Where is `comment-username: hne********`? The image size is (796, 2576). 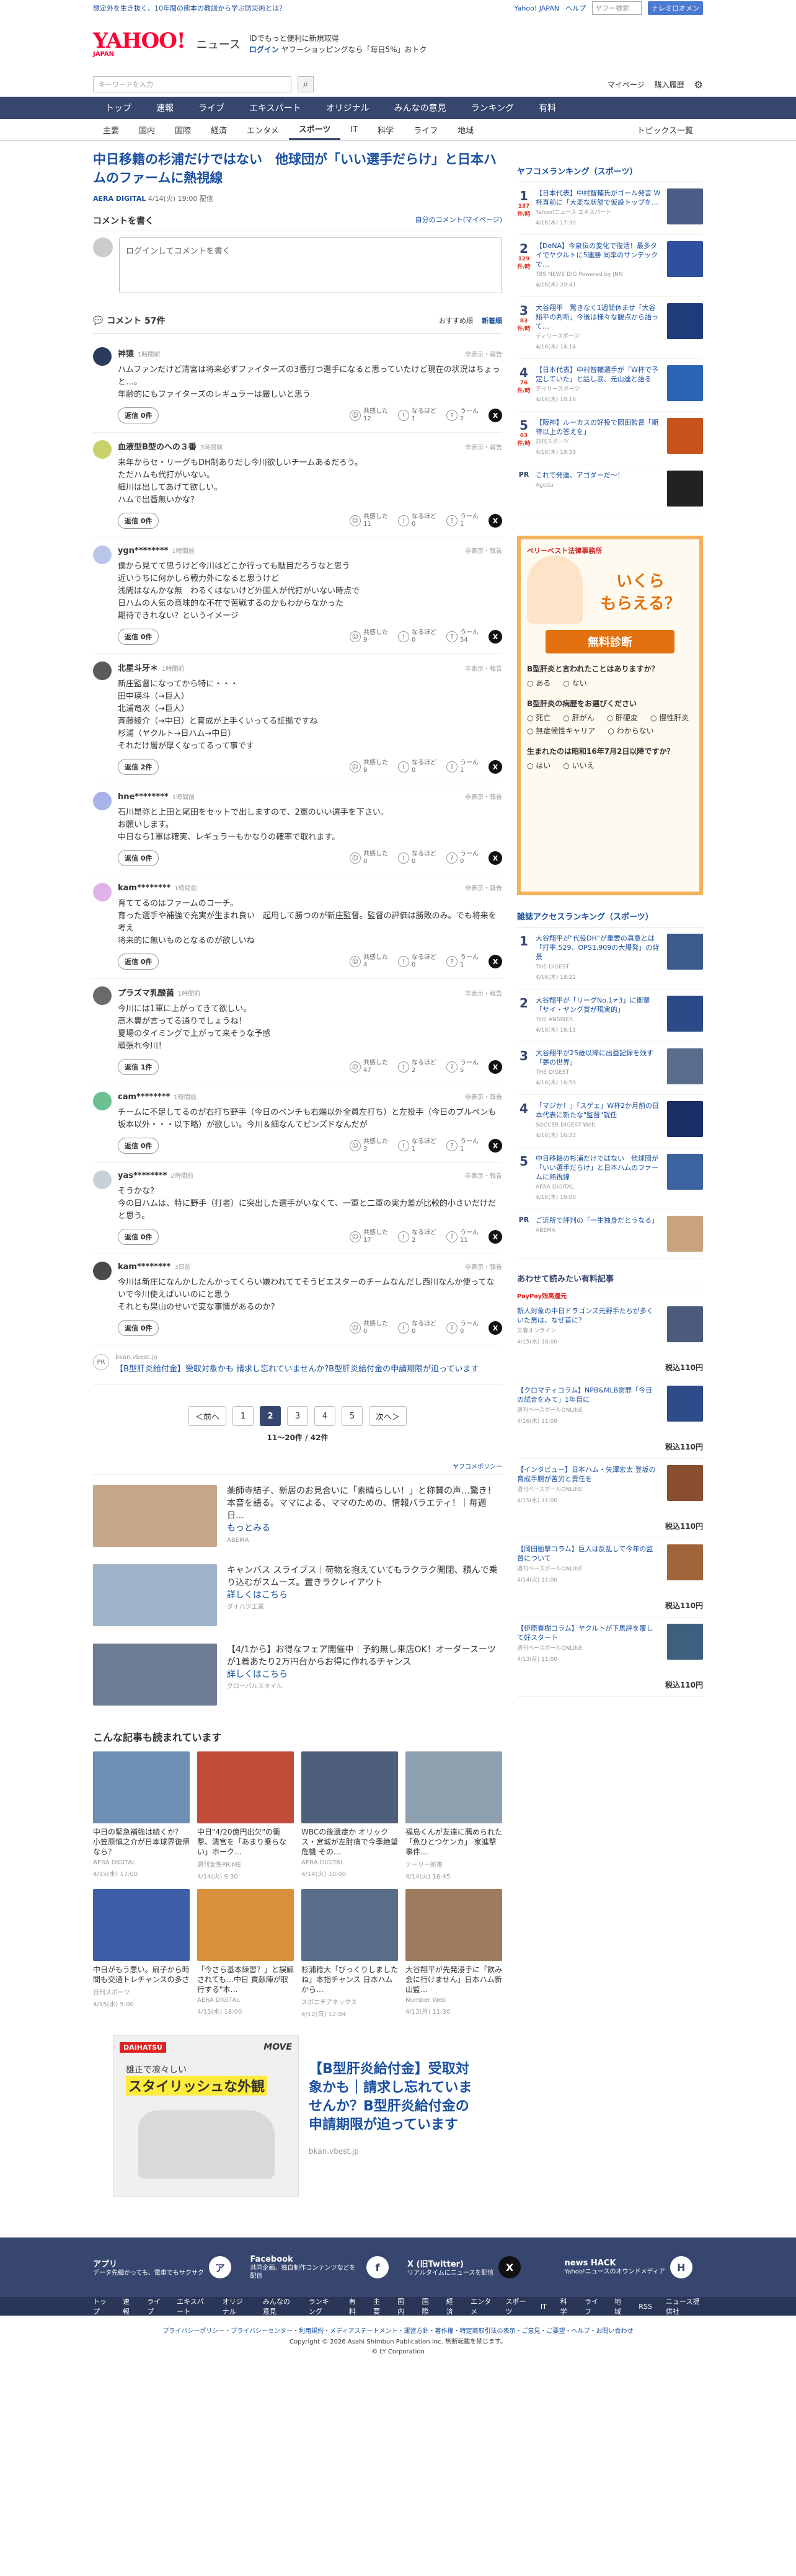 comment-username: hne******** is located at coordinates (143, 797).